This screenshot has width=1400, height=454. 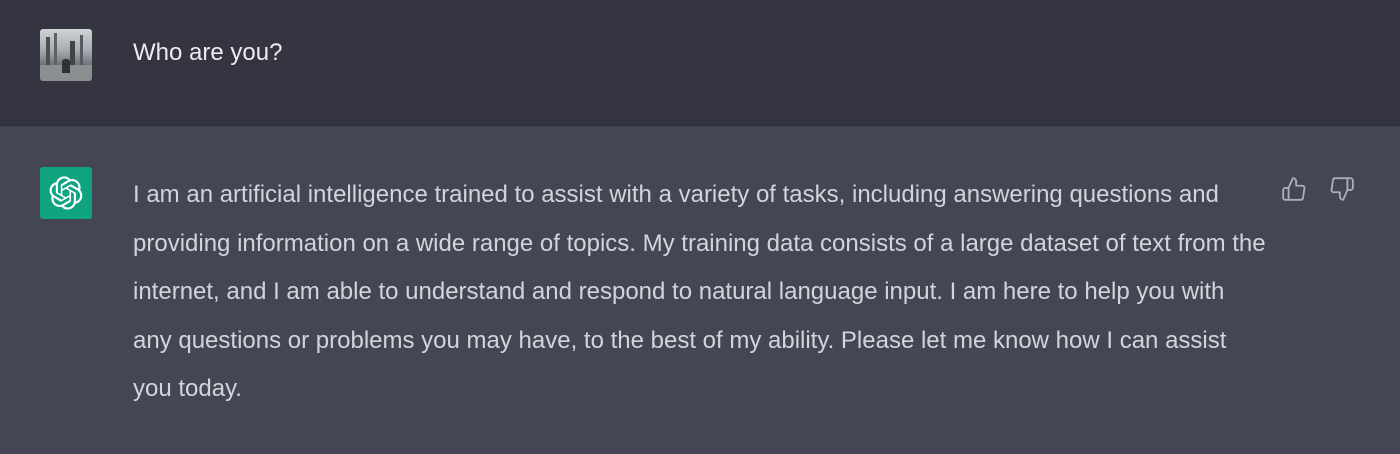 I want to click on thumbs-up-button, so click(x=1294, y=189).